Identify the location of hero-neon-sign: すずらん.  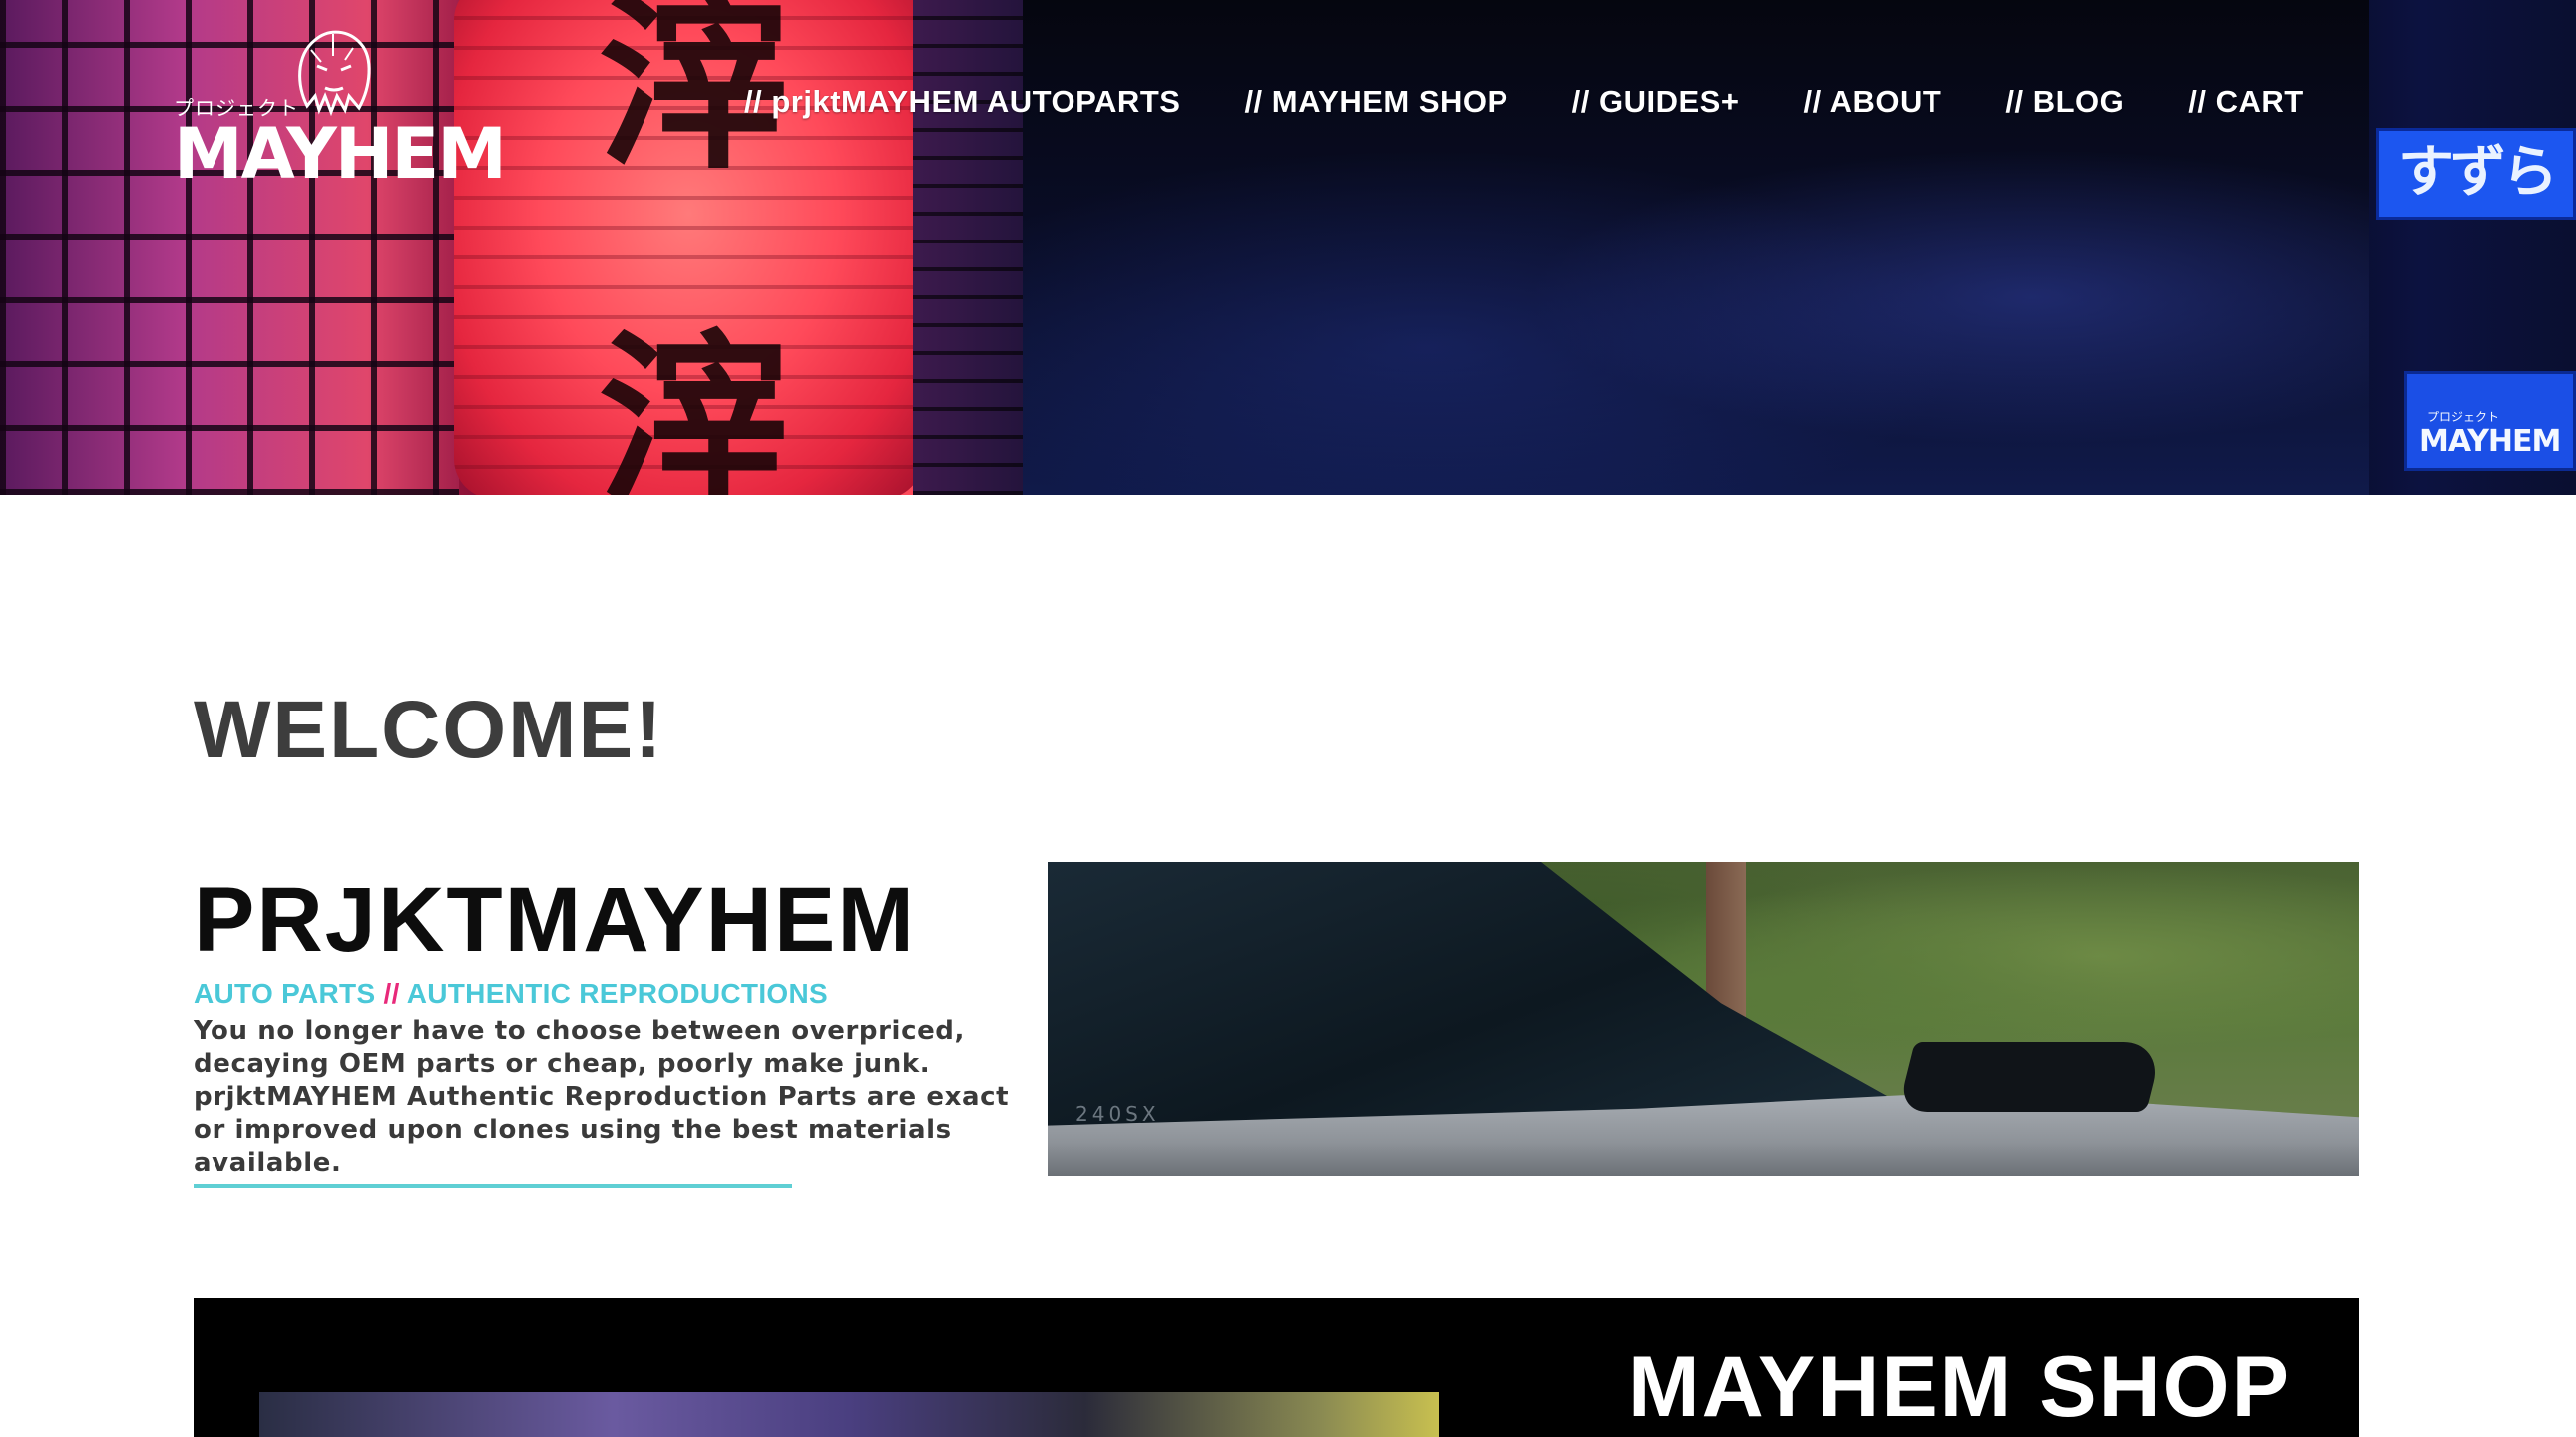
(2476, 174).